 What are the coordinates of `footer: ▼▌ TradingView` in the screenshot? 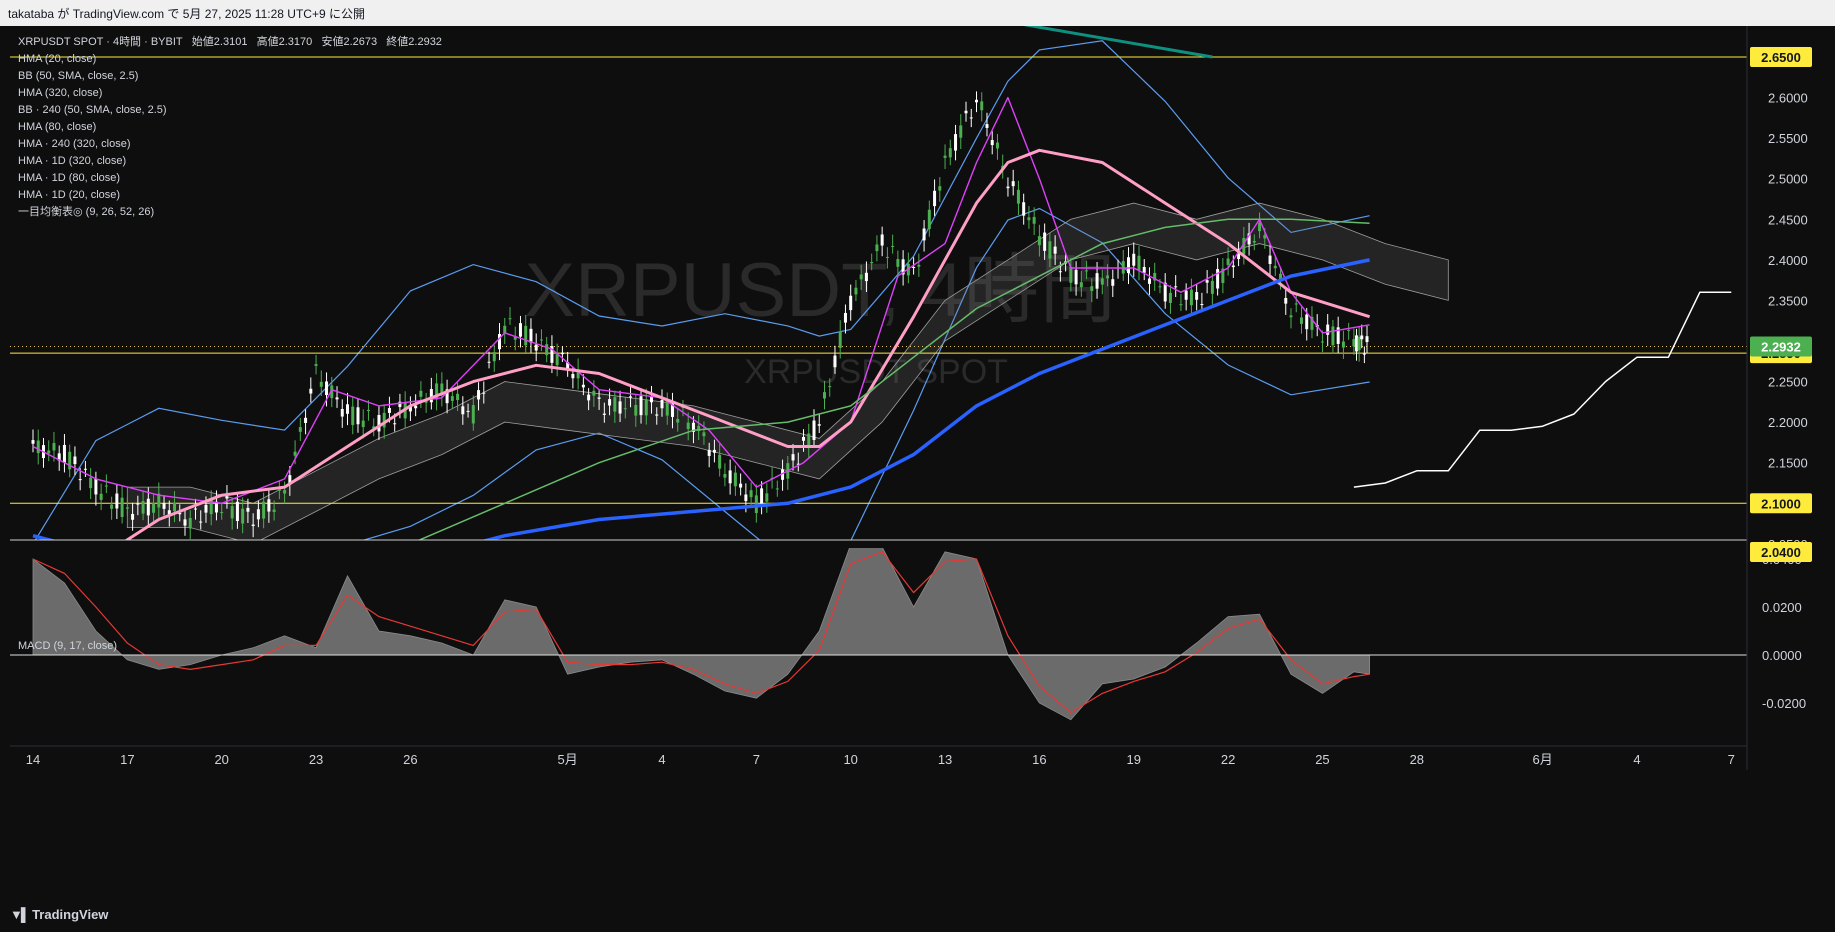 It's located at (917, 916).